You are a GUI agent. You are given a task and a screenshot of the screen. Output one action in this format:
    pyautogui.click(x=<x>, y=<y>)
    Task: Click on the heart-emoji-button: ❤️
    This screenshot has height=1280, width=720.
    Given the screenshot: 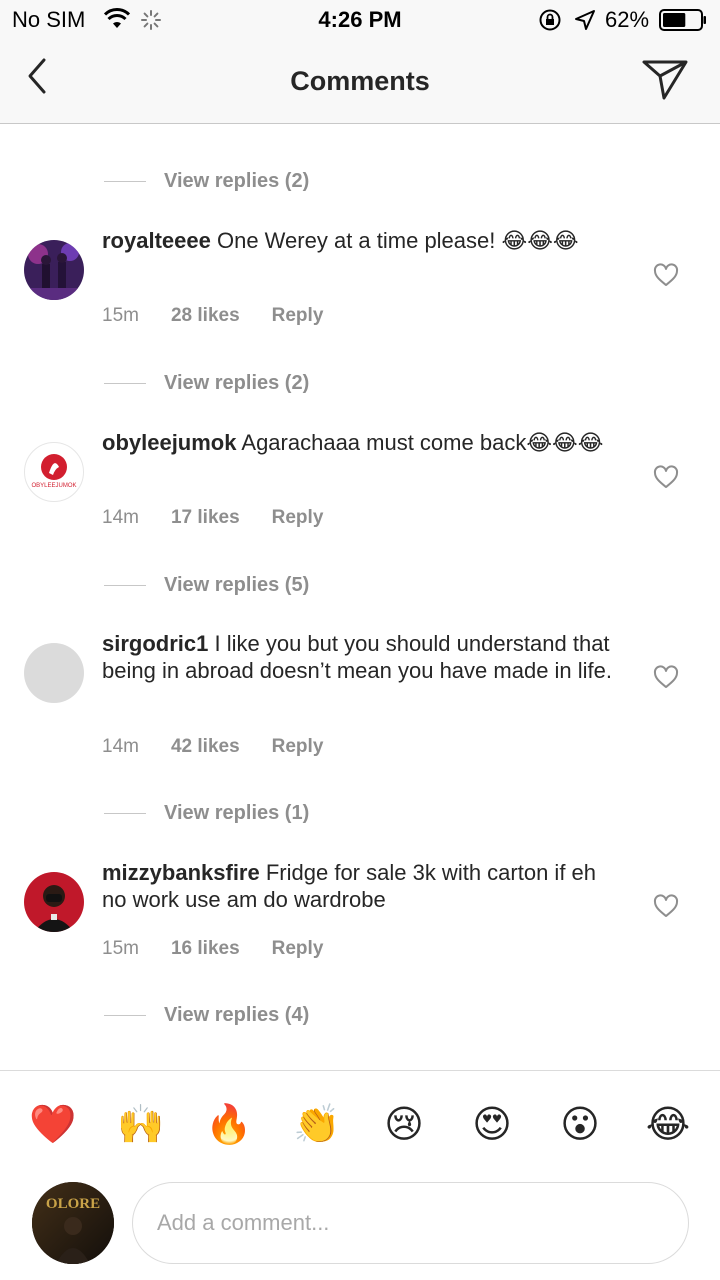 What is the action you would take?
    pyautogui.click(x=52, y=1124)
    